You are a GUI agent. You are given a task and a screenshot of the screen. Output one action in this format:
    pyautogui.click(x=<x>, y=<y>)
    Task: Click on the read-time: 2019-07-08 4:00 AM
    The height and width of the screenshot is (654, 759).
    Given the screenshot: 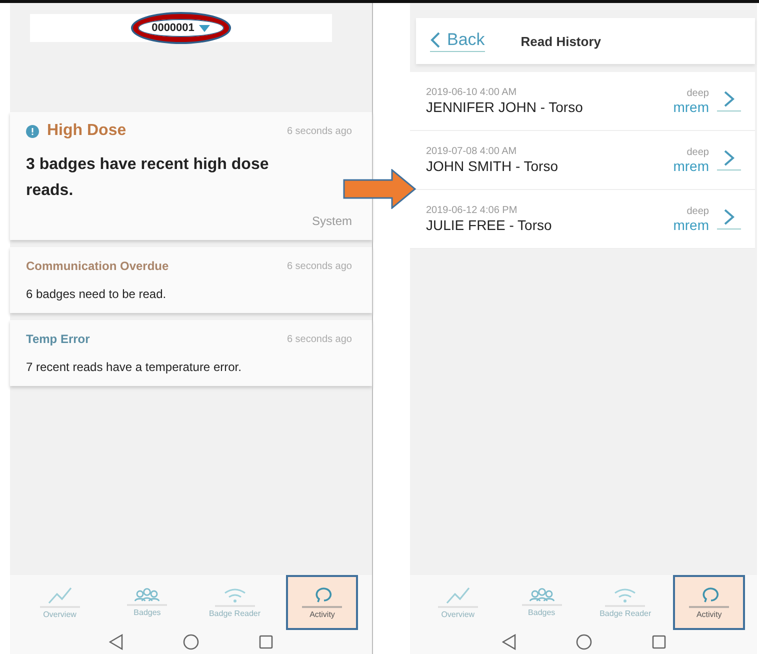 What is the action you would take?
    pyautogui.click(x=472, y=151)
    